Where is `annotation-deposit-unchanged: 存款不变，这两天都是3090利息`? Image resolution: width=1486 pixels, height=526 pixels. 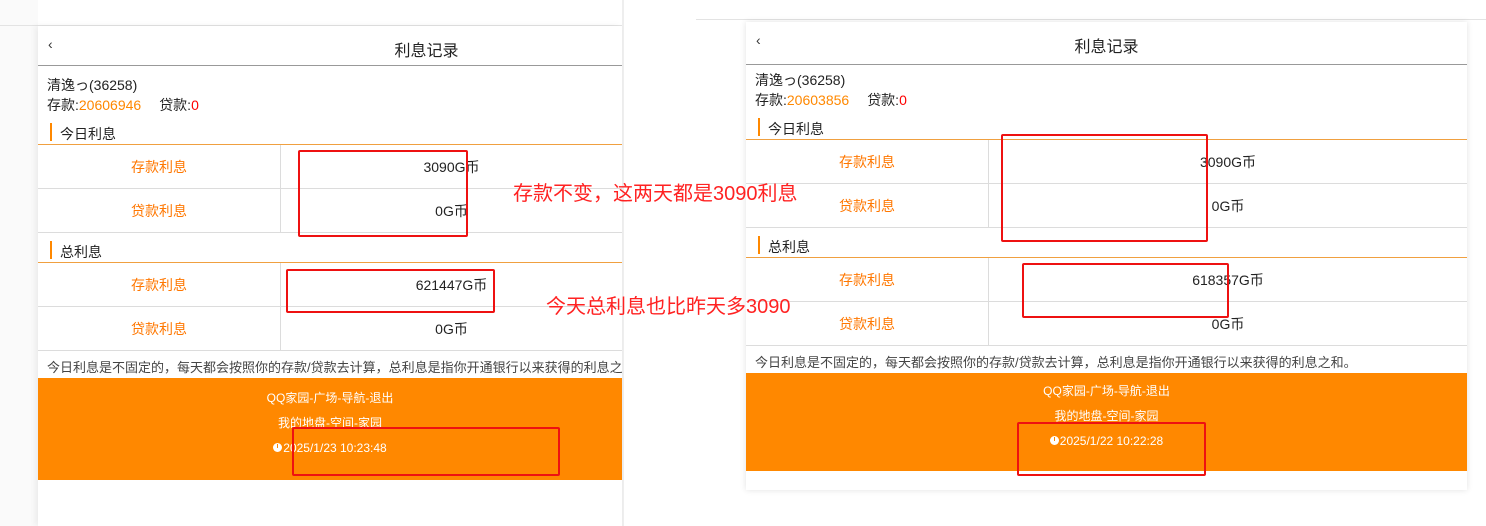
annotation-deposit-unchanged: 存款不变，这两天都是3090利息 is located at coordinates (655, 194).